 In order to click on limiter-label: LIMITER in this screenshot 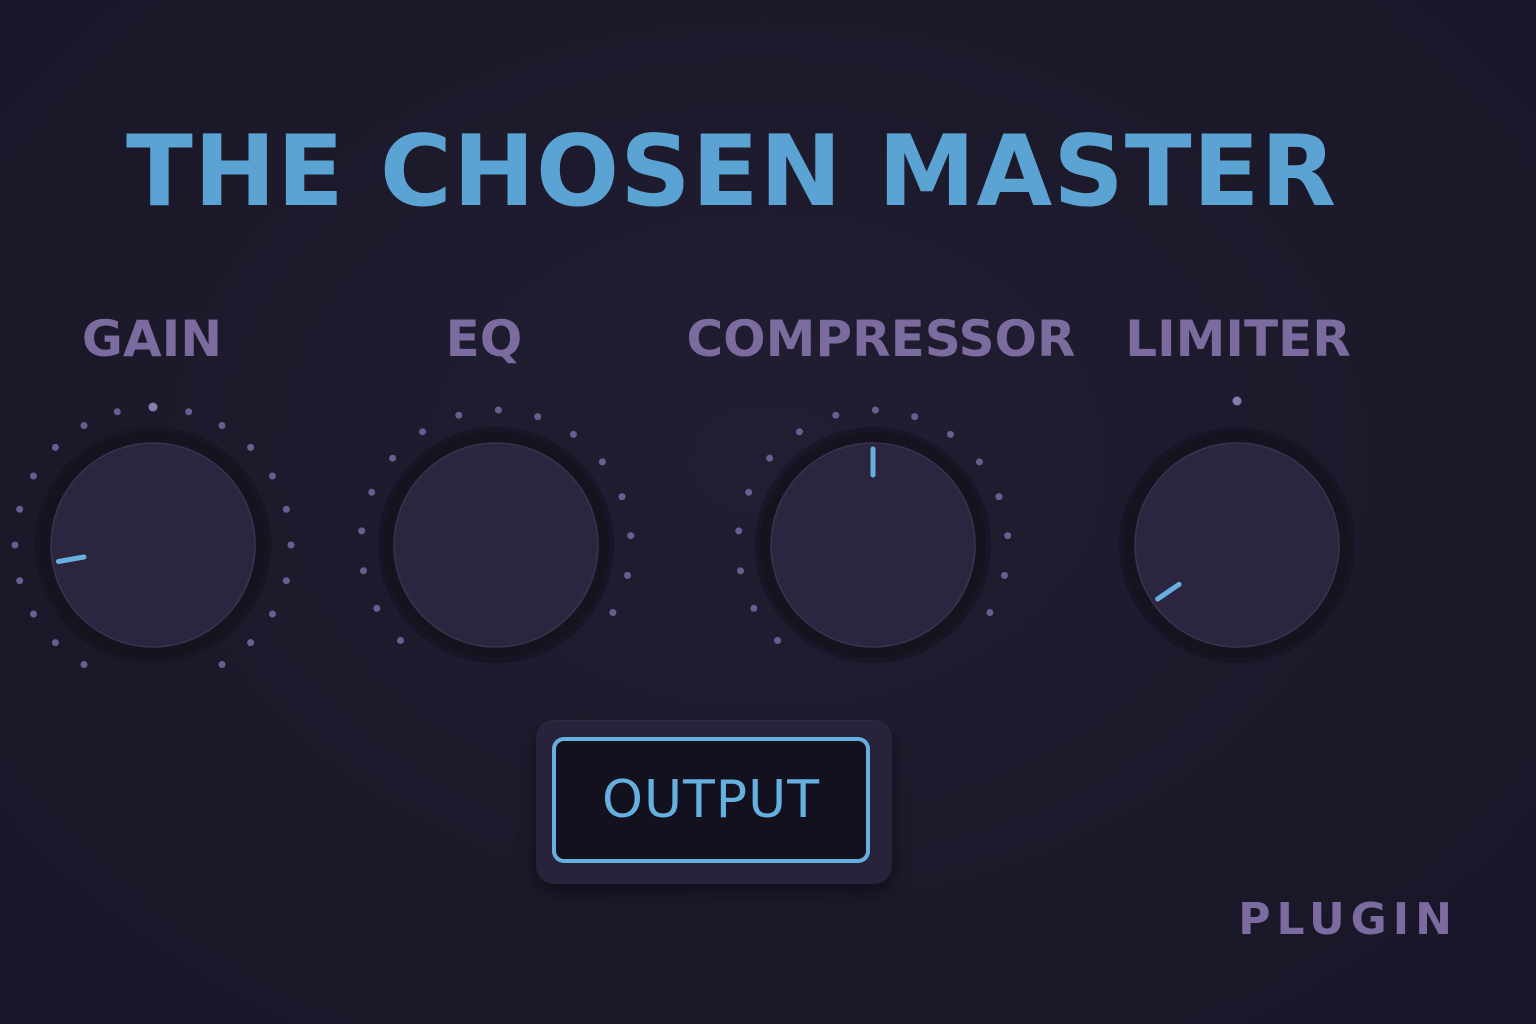, I will do `click(1238, 339)`.